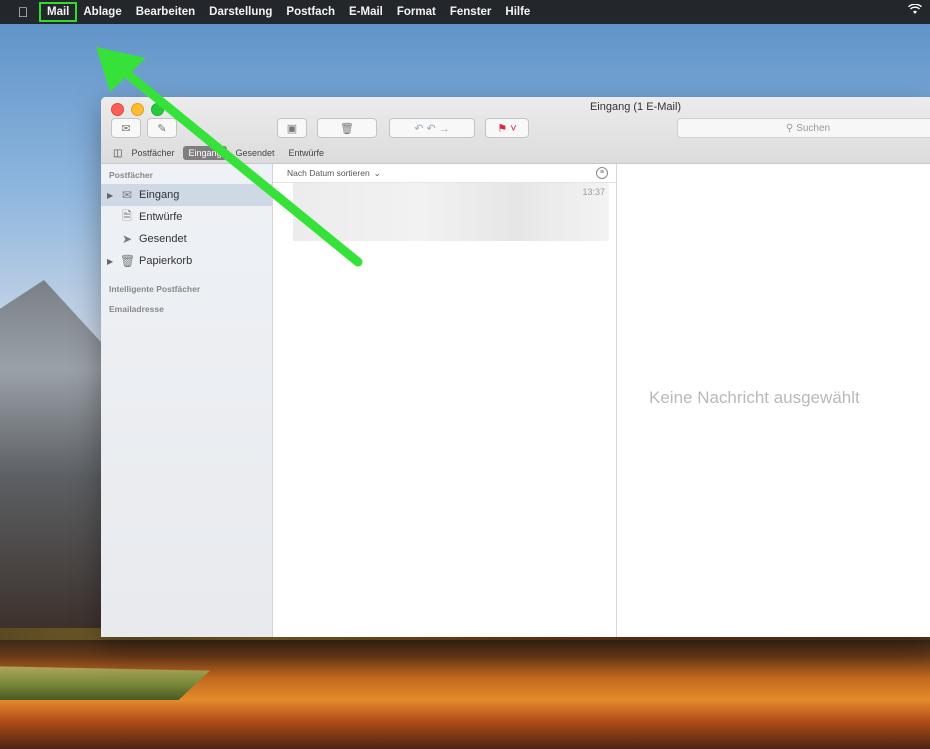 The height and width of the screenshot is (749, 930). Describe the element at coordinates (307, 153) in the screenshot. I see `favorite-entwuerfe: Entwürfe` at that location.